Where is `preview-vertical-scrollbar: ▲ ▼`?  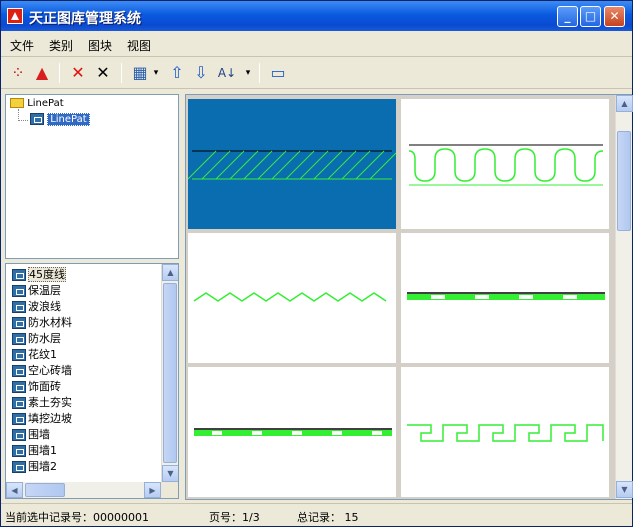 preview-vertical-scrollbar: ▲ ▼ is located at coordinates (624, 297).